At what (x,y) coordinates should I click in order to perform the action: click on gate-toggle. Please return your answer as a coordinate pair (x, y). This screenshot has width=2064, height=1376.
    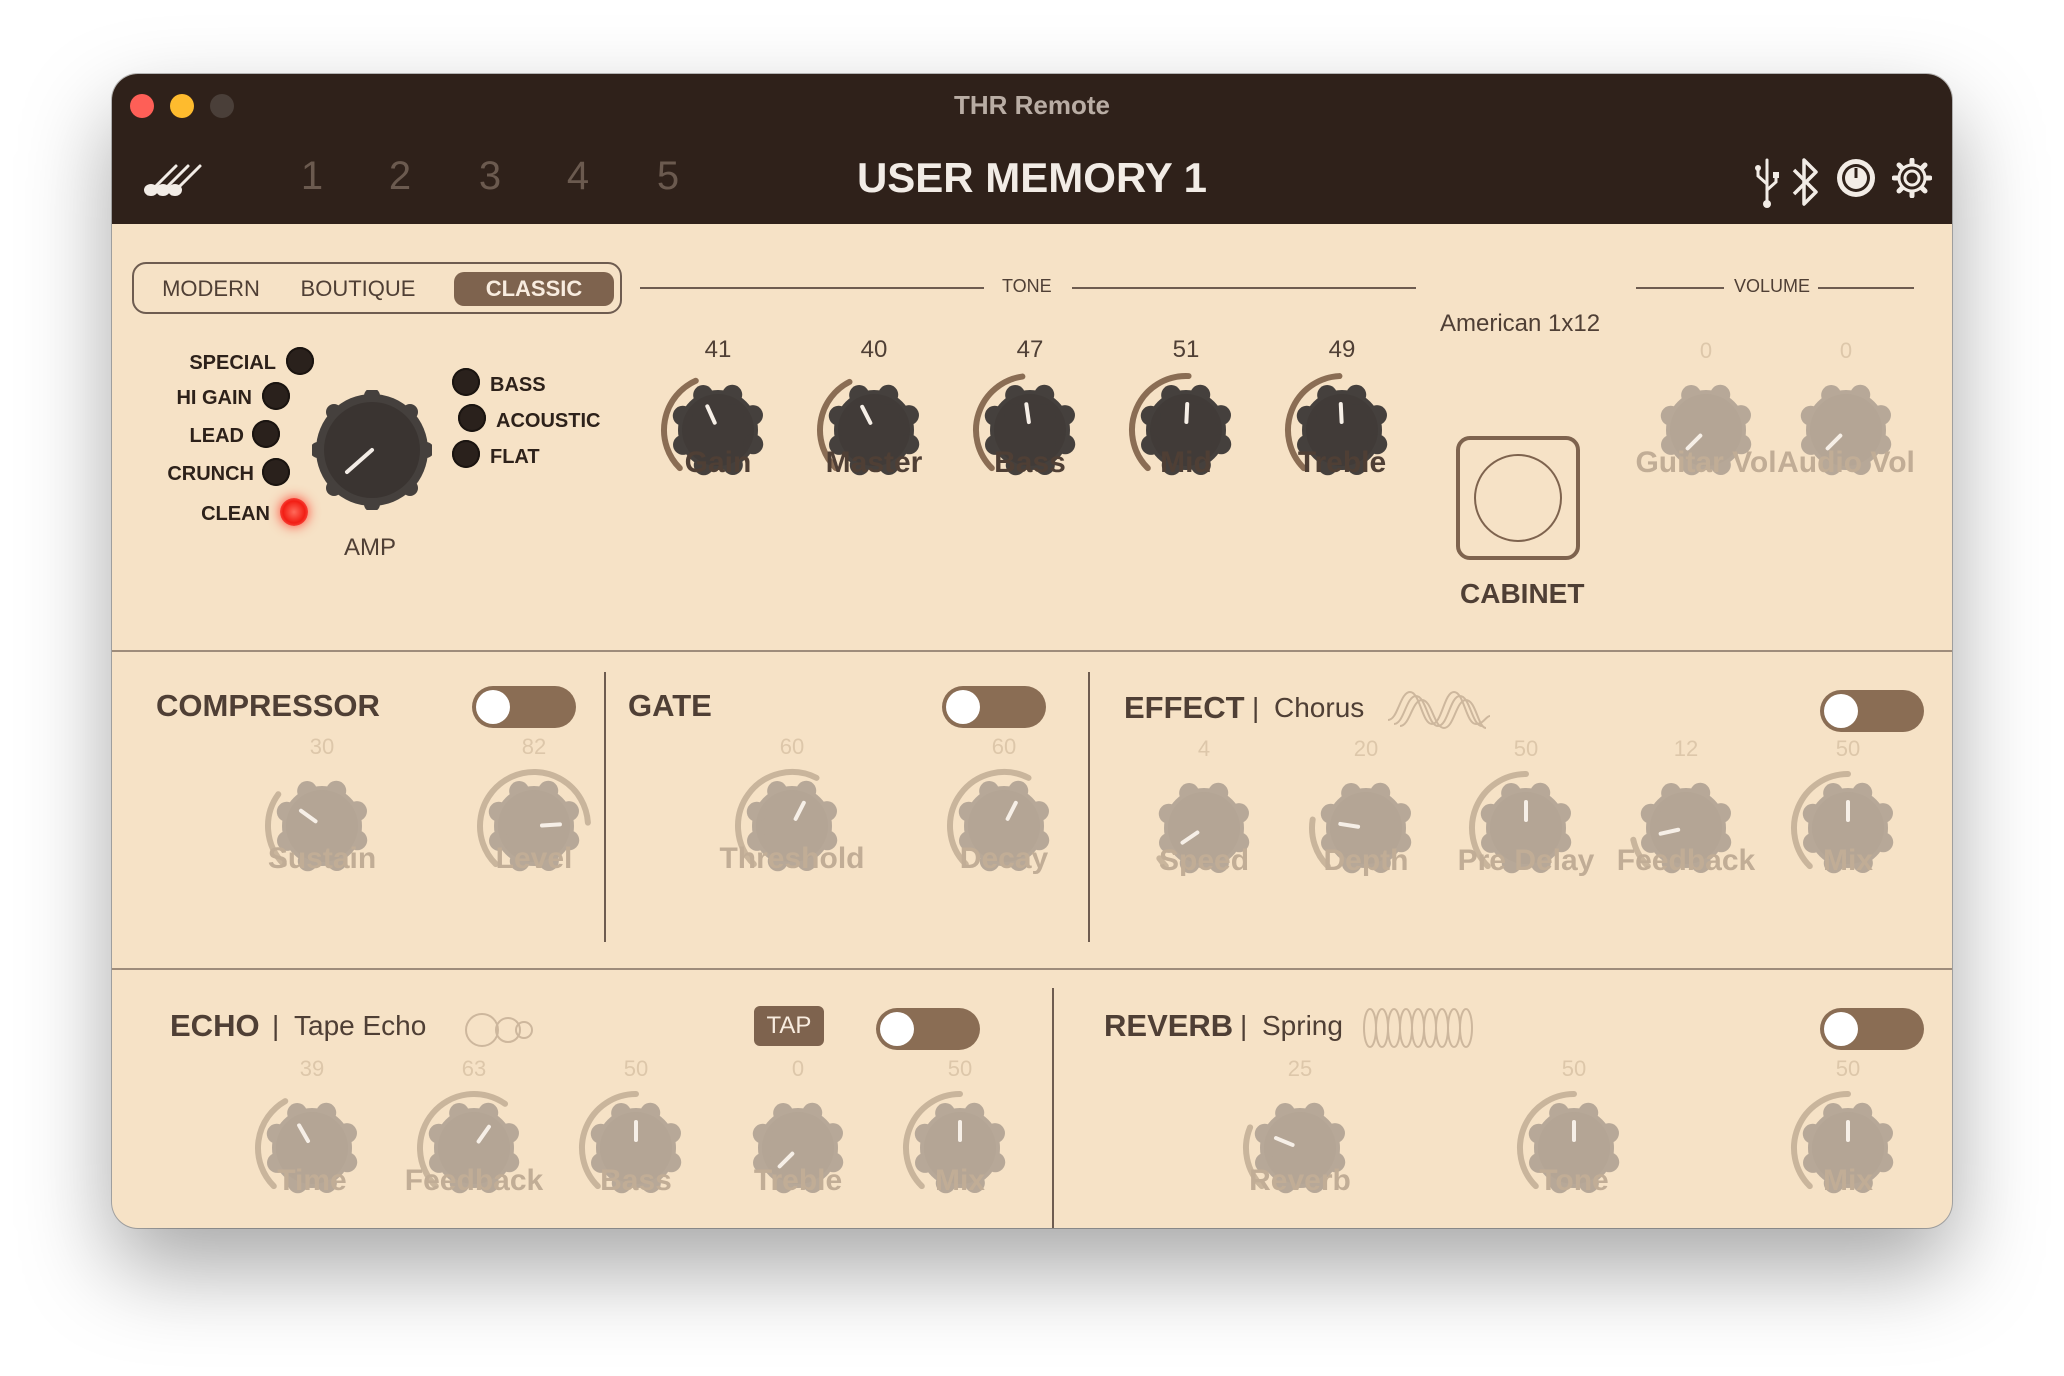
    Looking at the image, I should click on (994, 707).